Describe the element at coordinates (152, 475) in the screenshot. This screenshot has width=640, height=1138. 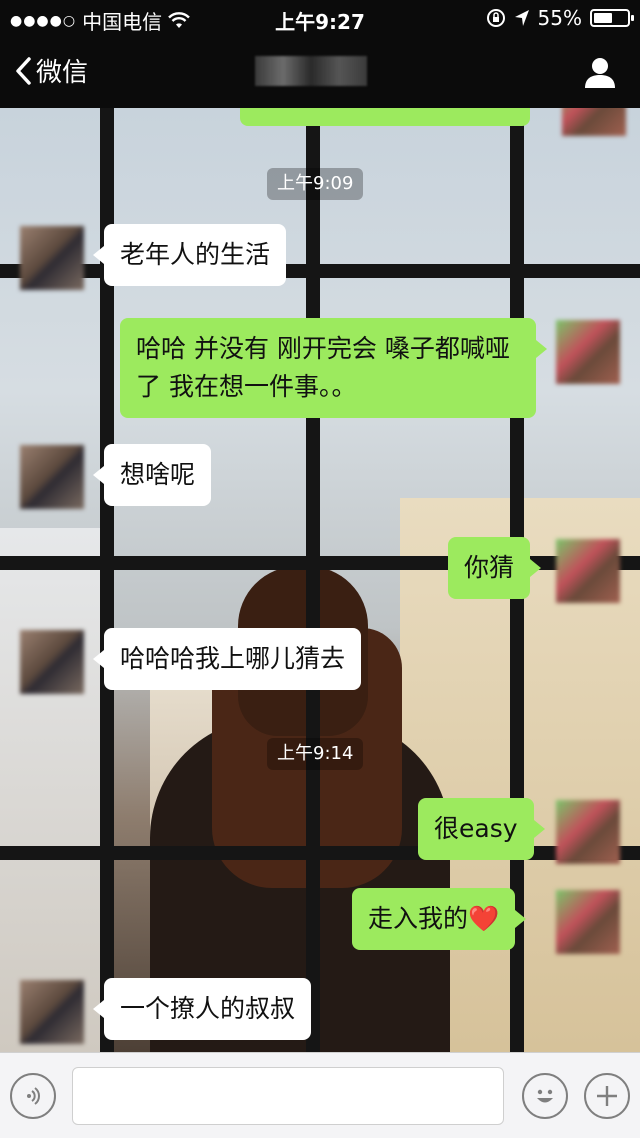
I see `message-bubble: 想啥呢` at that location.